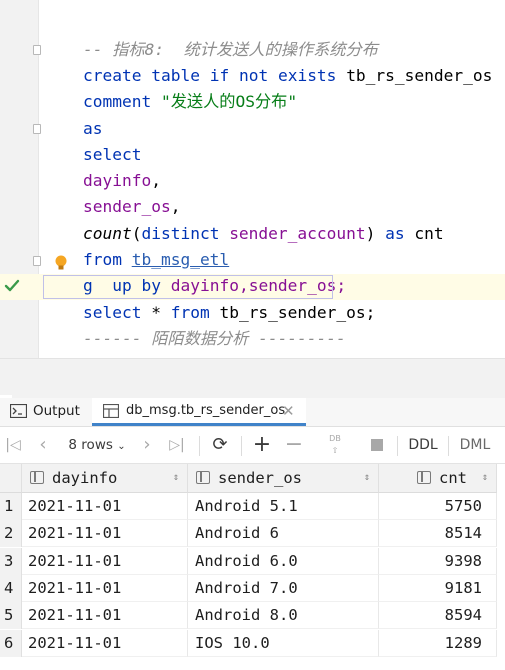  Describe the element at coordinates (283, 616) in the screenshot. I see `cell-sender-os: Android 8.0` at that location.